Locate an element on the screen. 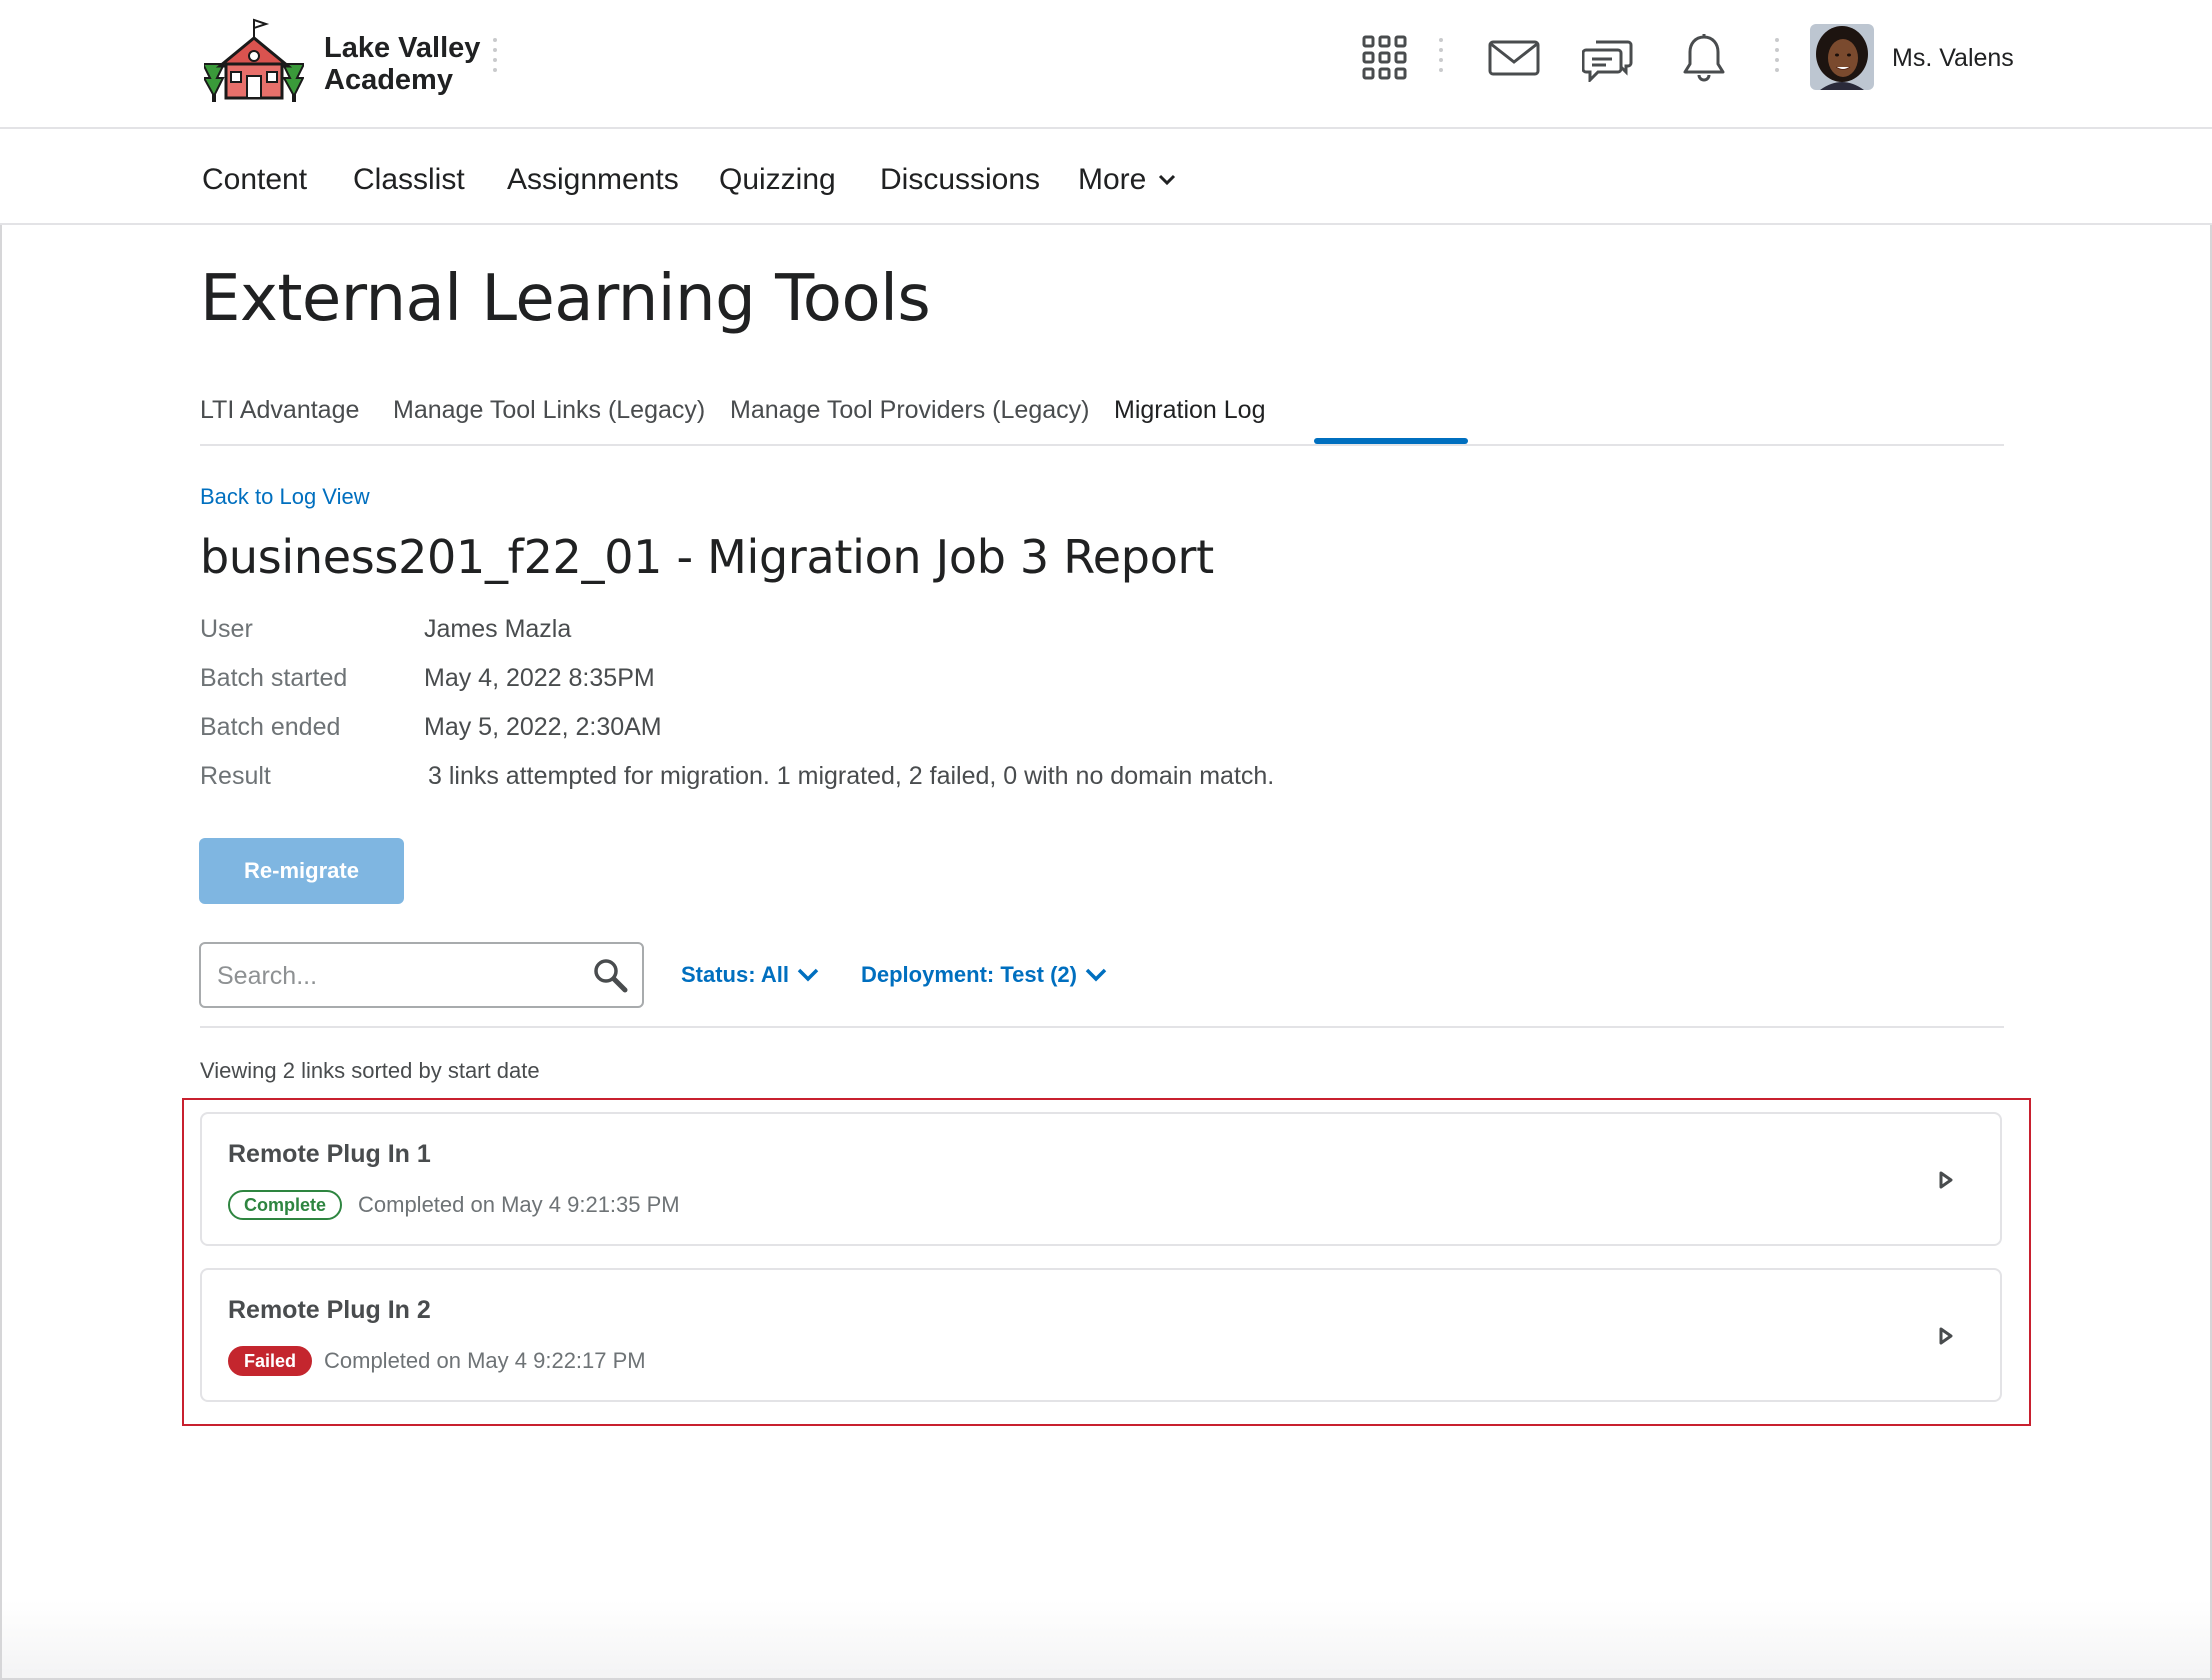 The width and height of the screenshot is (2212, 1680). status-badge: Failed is located at coordinates (270, 1361).